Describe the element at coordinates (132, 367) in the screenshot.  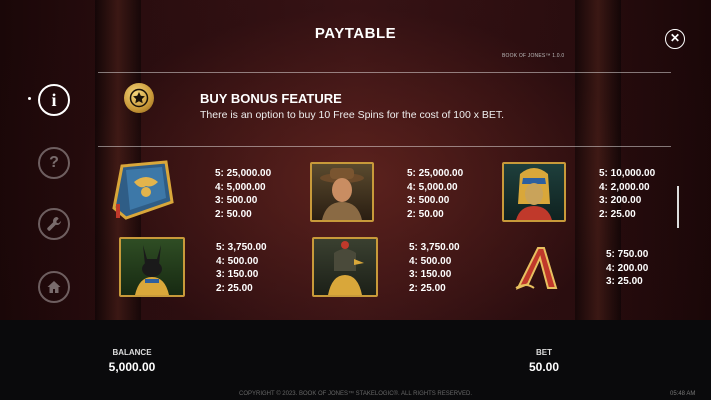
I see `balance-value: 5,000.00` at that location.